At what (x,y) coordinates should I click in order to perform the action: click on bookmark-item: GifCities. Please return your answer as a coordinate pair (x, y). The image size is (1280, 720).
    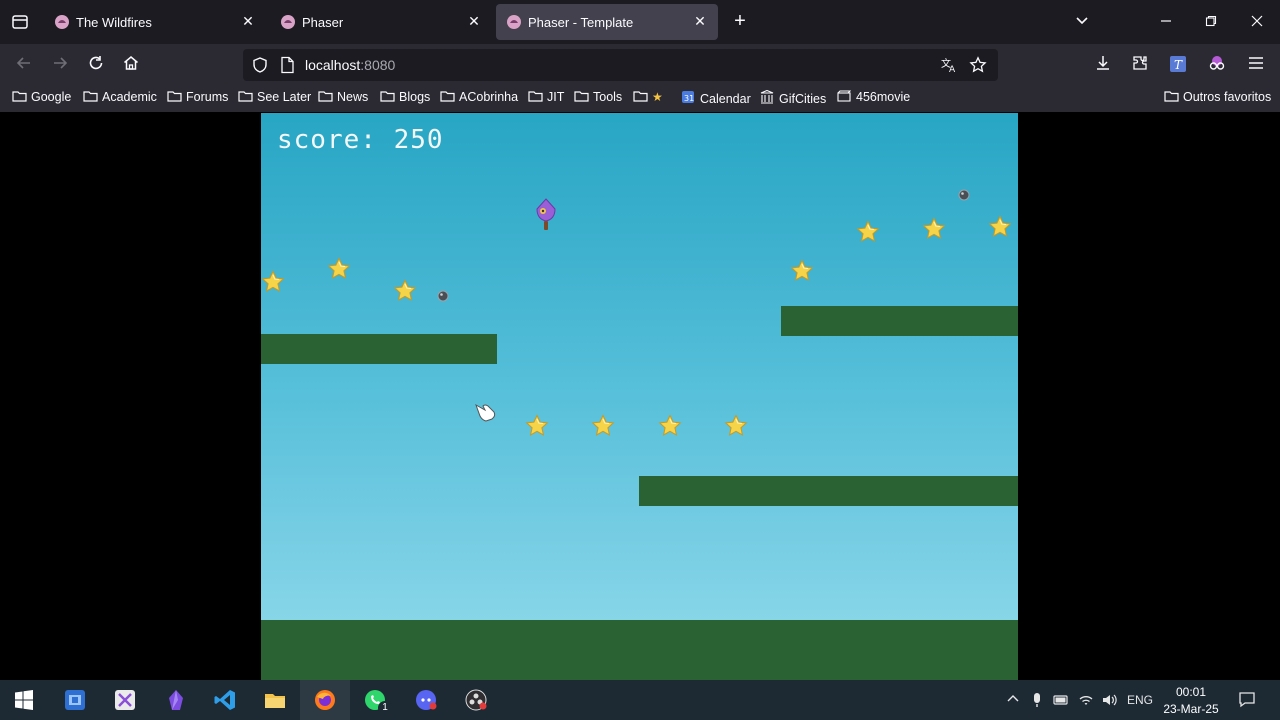
    Looking at the image, I should click on (793, 98).